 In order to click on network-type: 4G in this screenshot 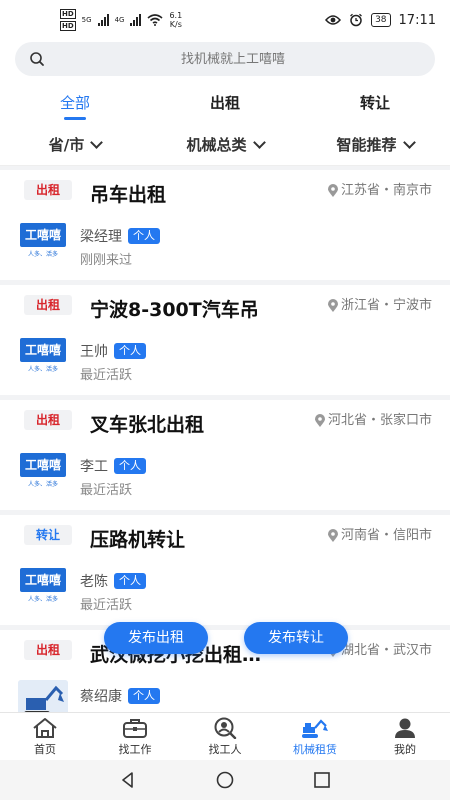, I will do `click(119, 20)`.